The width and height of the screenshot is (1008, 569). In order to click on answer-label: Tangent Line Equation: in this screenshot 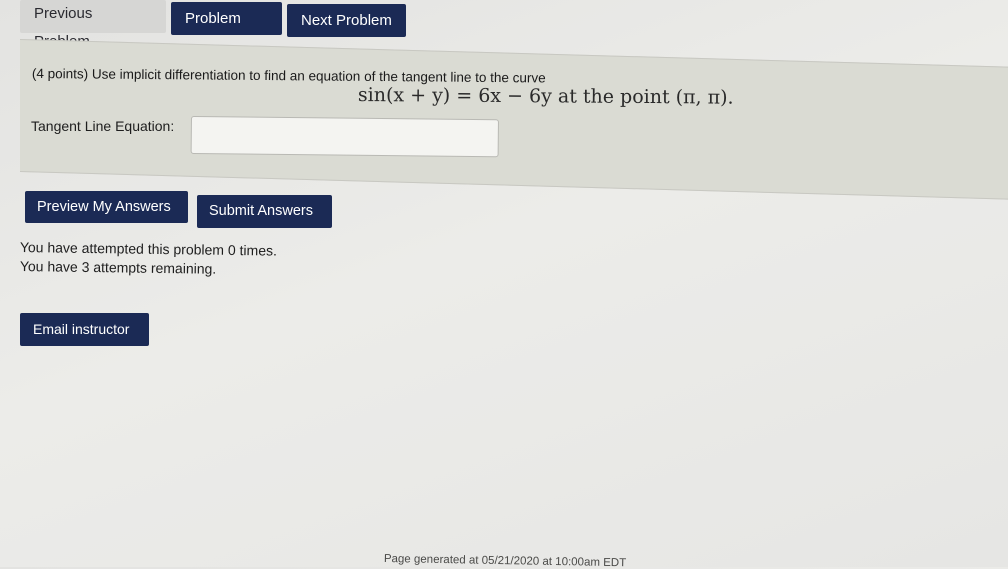, I will do `click(103, 126)`.